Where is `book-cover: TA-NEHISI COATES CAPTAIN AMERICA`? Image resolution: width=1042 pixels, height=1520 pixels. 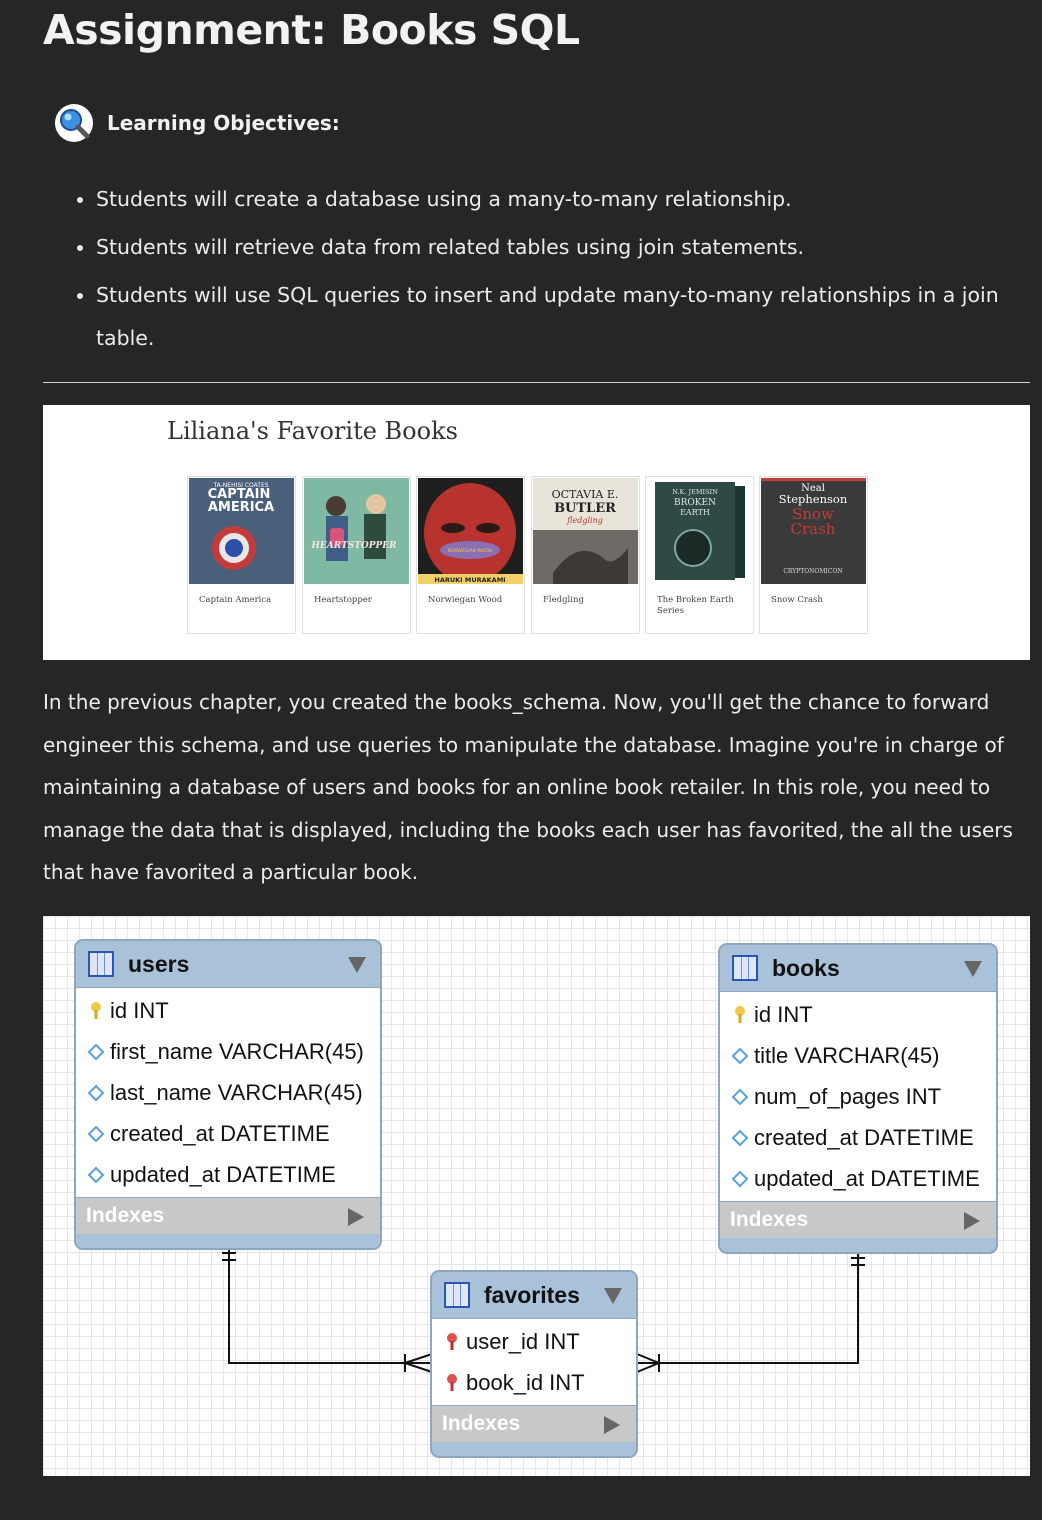 book-cover: TA-NEHISI COATES CAPTAIN AMERICA is located at coordinates (241, 531).